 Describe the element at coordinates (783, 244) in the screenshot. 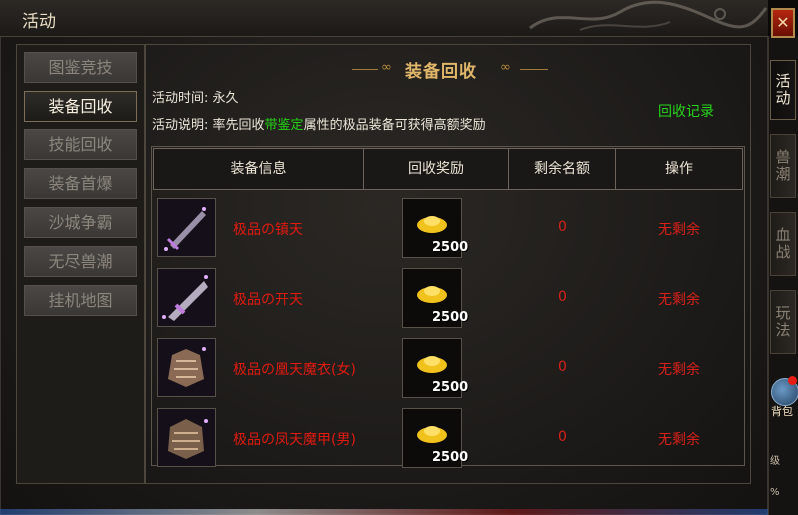

I see `side-tab-blood-battle: 血战` at that location.